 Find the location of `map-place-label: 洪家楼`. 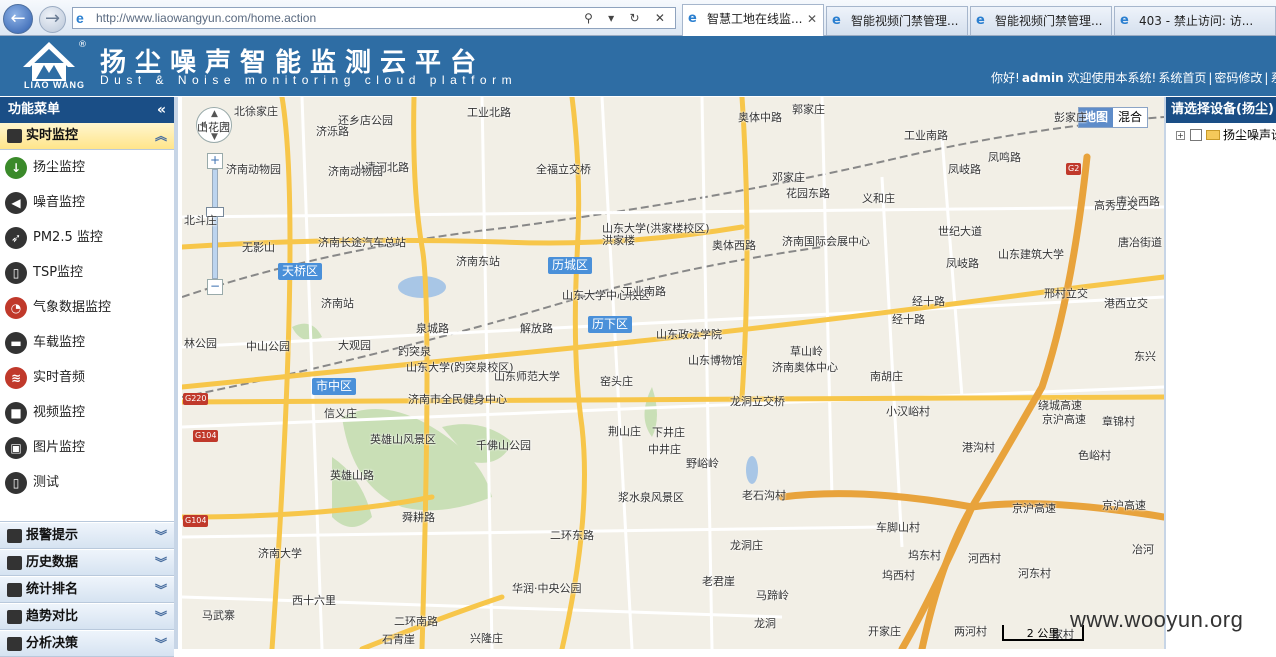

map-place-label: 洪家楼 is located at coordinates (618, 240).